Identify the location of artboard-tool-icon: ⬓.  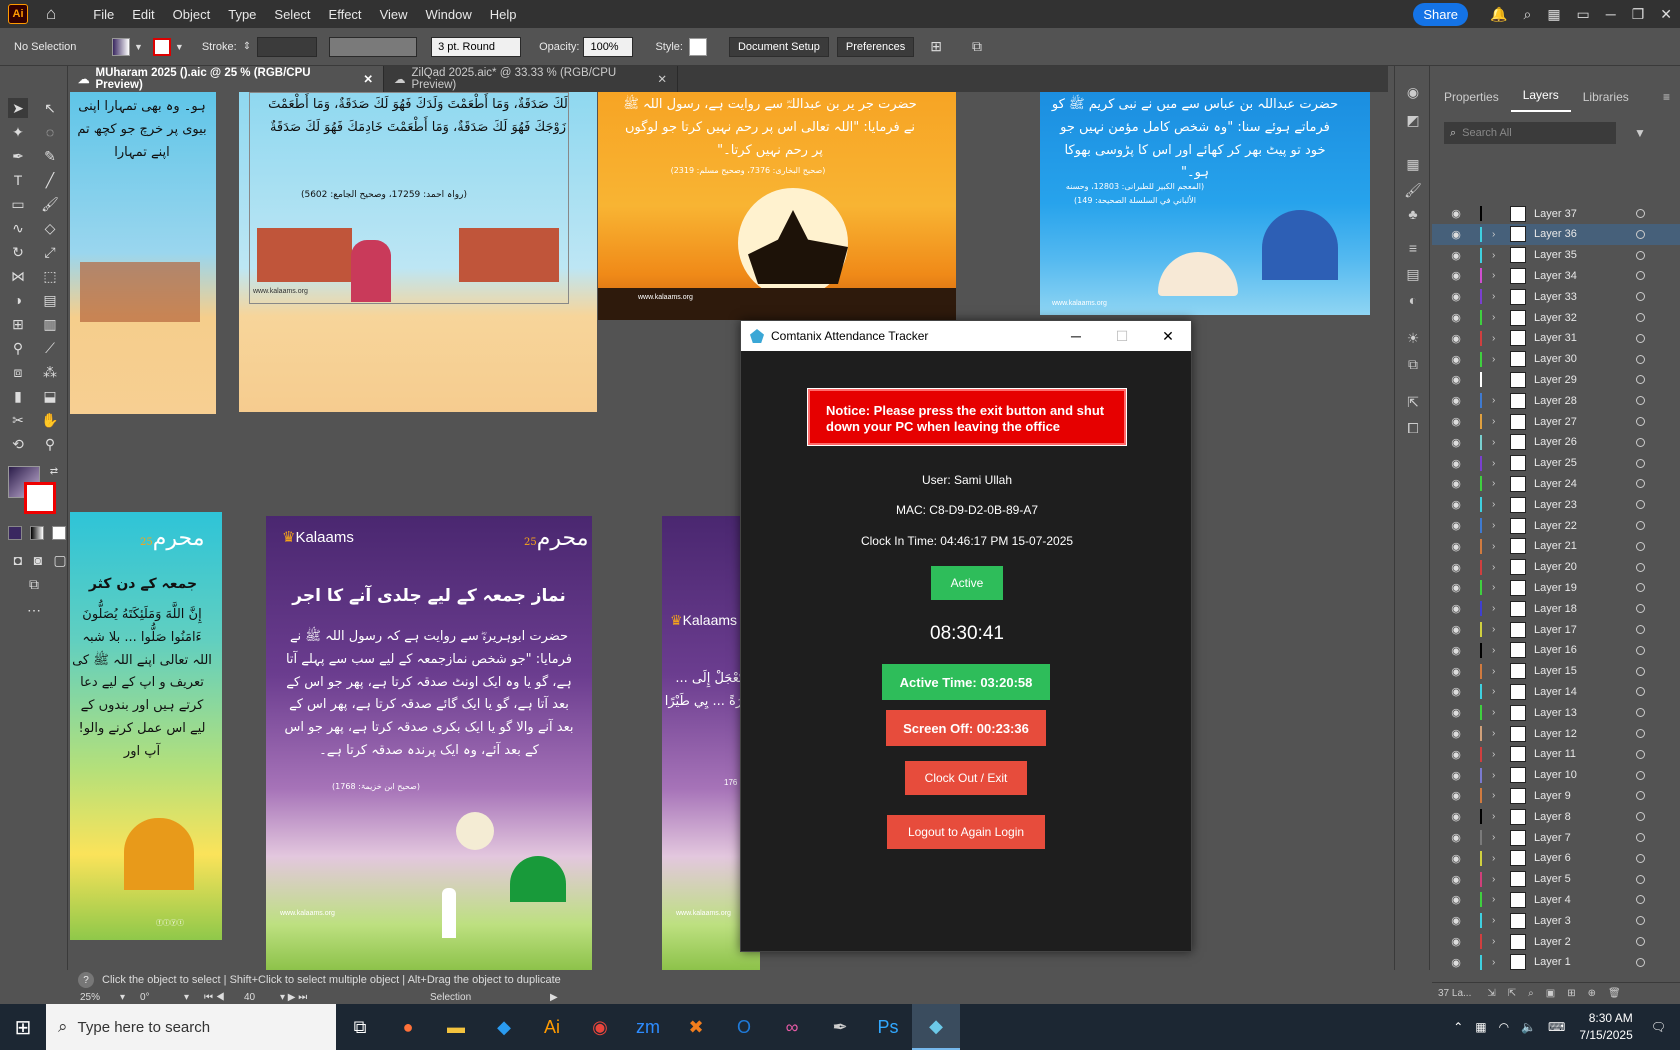
(50, 396).